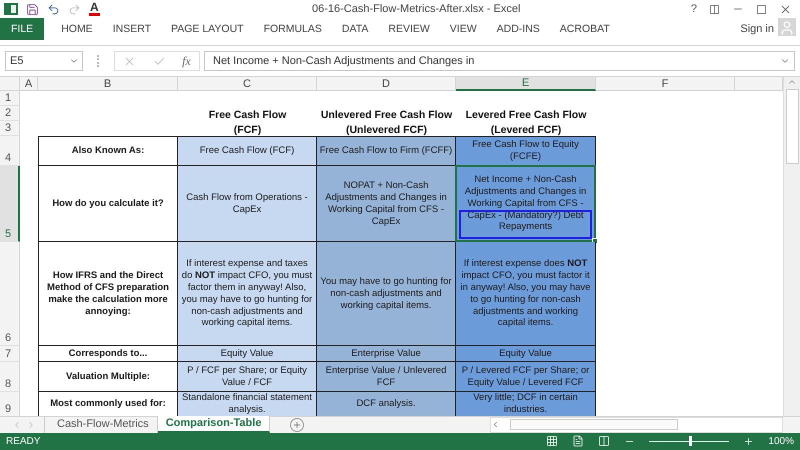 The image size is (800, 450). Describe the element at coordinates (23, 441) in the screenshot. I see `status-text: READY` at that location.